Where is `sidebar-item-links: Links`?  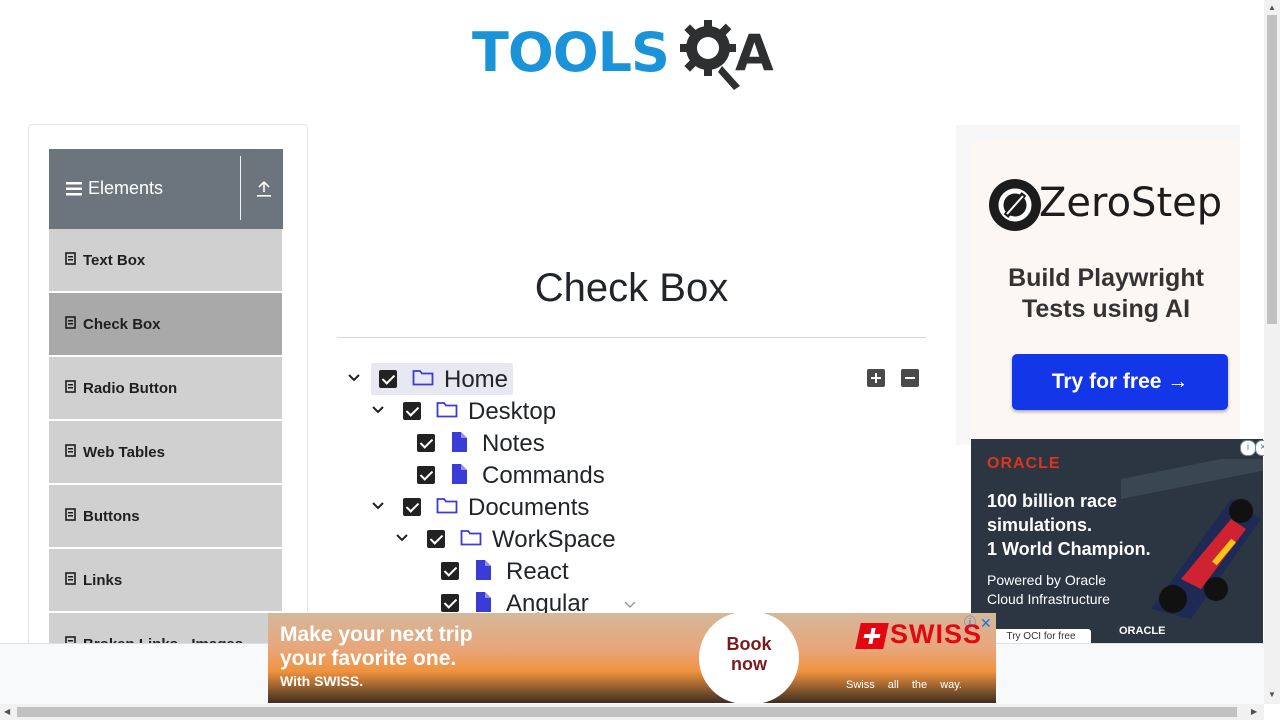 sidebar-item-links: Links is located at coordinates (165, 581).